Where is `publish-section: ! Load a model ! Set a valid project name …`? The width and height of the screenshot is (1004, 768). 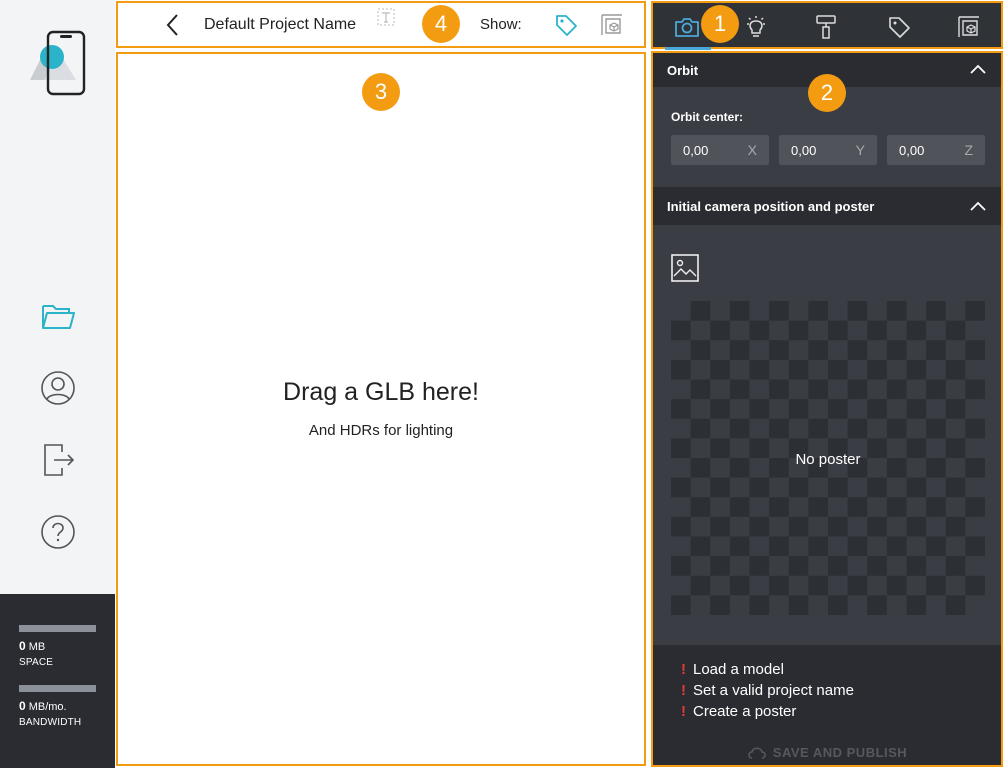 publish-section: ! Load a model ! Set a valid project name … is located at coordinates (827, 705).